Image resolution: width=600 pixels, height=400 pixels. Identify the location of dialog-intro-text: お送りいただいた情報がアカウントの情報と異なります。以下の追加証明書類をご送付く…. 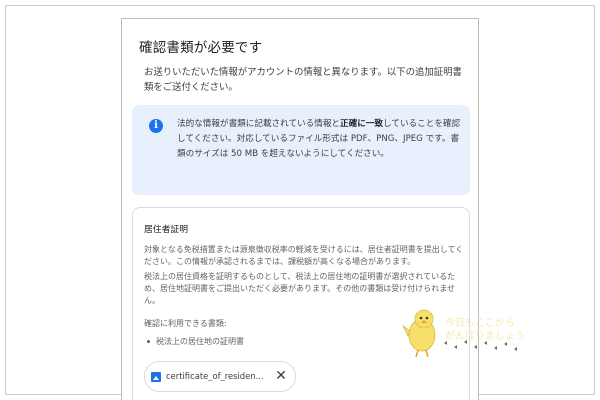
(303, 80).